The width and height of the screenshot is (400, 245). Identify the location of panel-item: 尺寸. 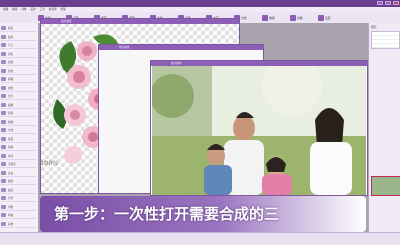
(18, 45).